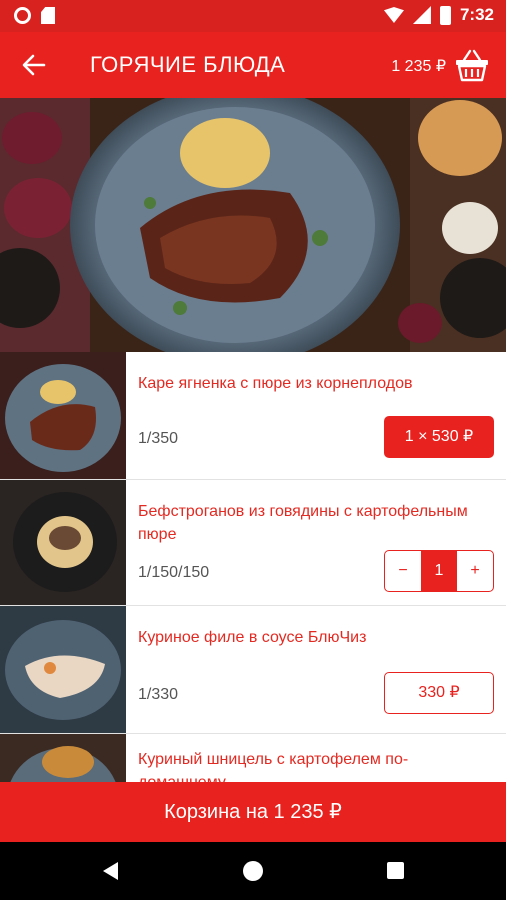 Image resolution: width=506 pixels, height=900 pixels. Describe the element at coordinates (253, 16) in the screenshot. I see `status-bar: 7:32` at that location.